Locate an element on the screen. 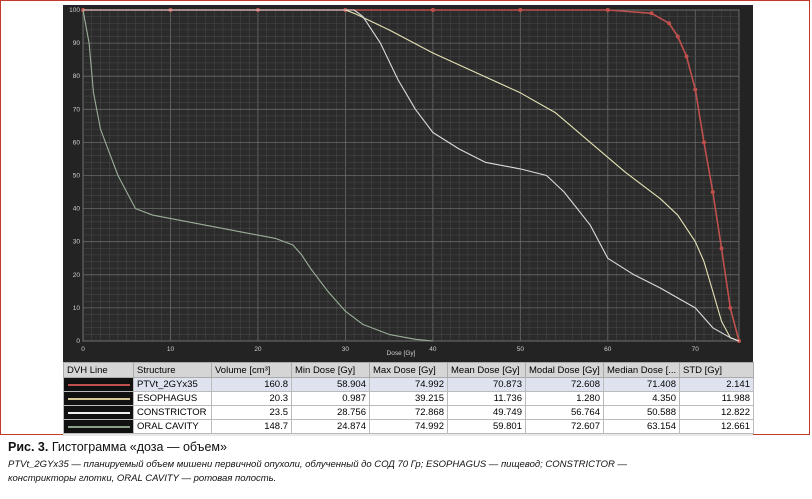  y-tick-label: 10 is located at coordinates (77, 308).